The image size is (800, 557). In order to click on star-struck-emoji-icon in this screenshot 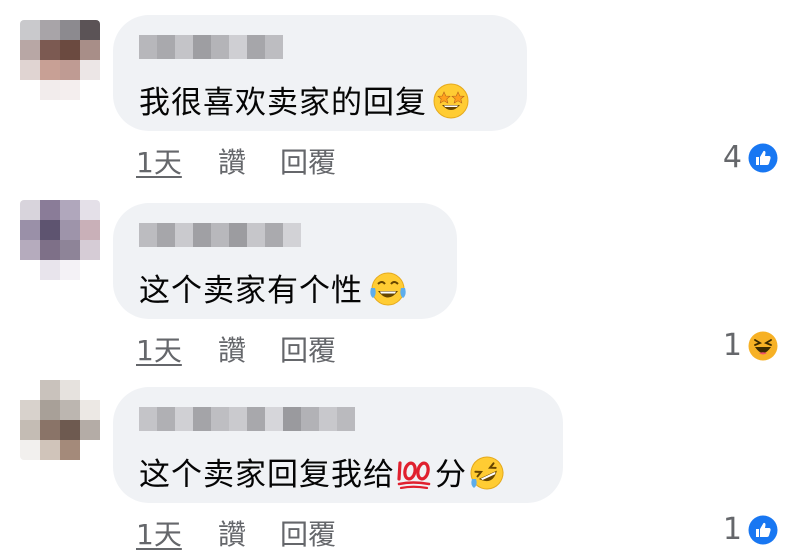, I will do `click(451, 105)`.